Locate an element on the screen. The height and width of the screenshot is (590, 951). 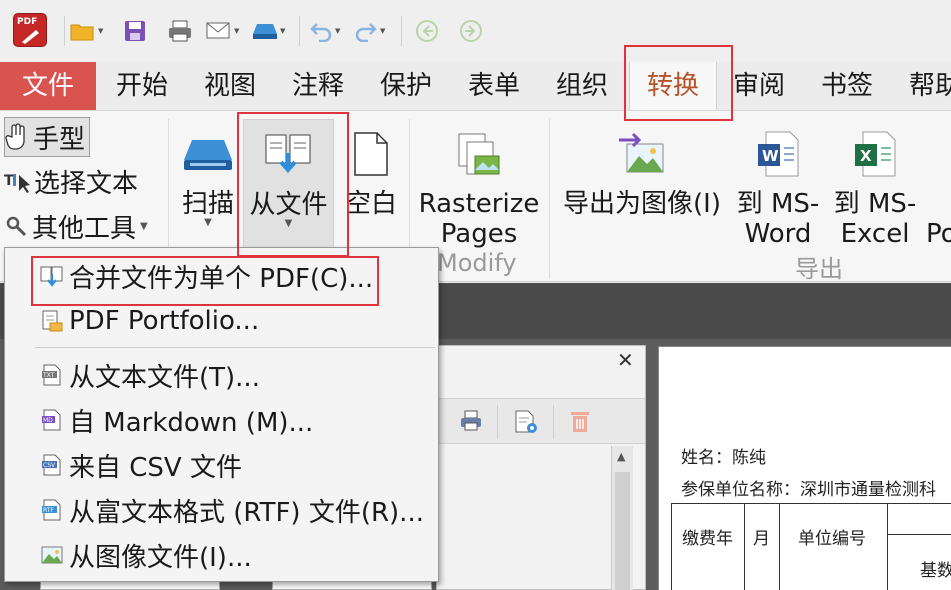
scan-label: 扫描 is located at coordinates (207, 204).